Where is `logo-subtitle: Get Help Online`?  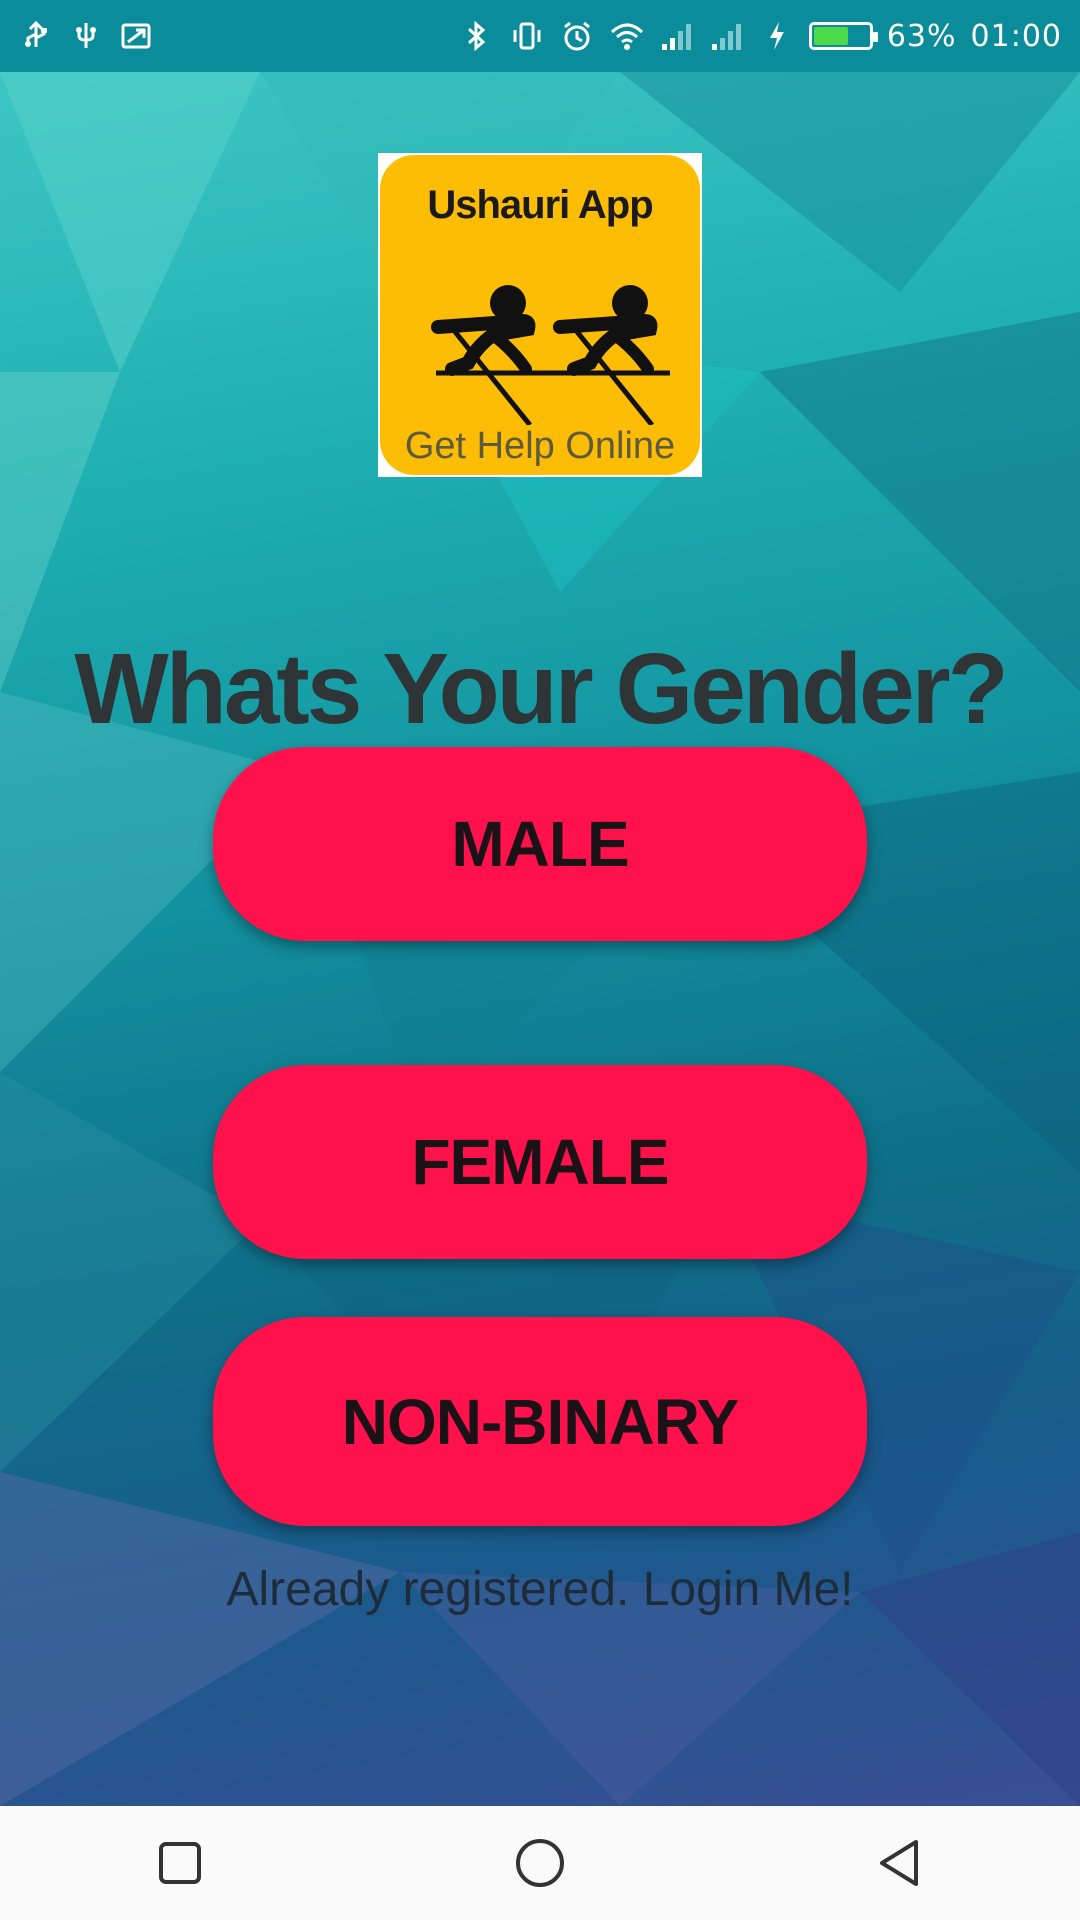
logo-subtitle: Get Help Online is located at coordinates (540, 446).